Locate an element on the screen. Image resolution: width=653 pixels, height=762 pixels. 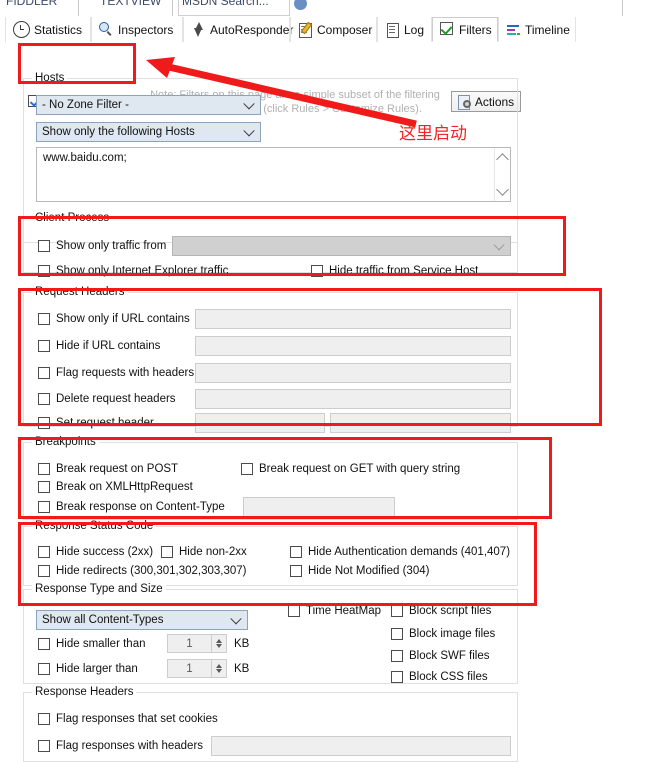
block-image-files-row: Block image files is located at coordinates (443, 634).